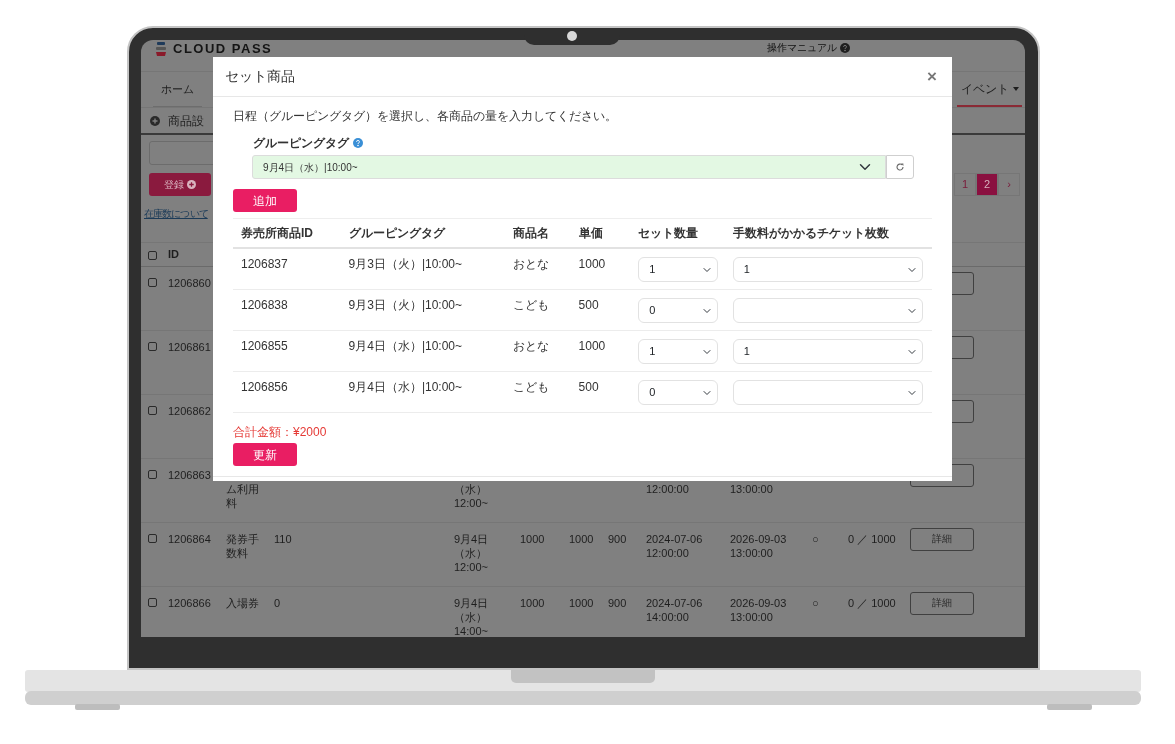 The height and width of the screenshot is (744, 1175). What do you see at coordinates (190, 346) in the screenshot?
I see `table-cell-text: 1206861` at bounding box center [190, 346].